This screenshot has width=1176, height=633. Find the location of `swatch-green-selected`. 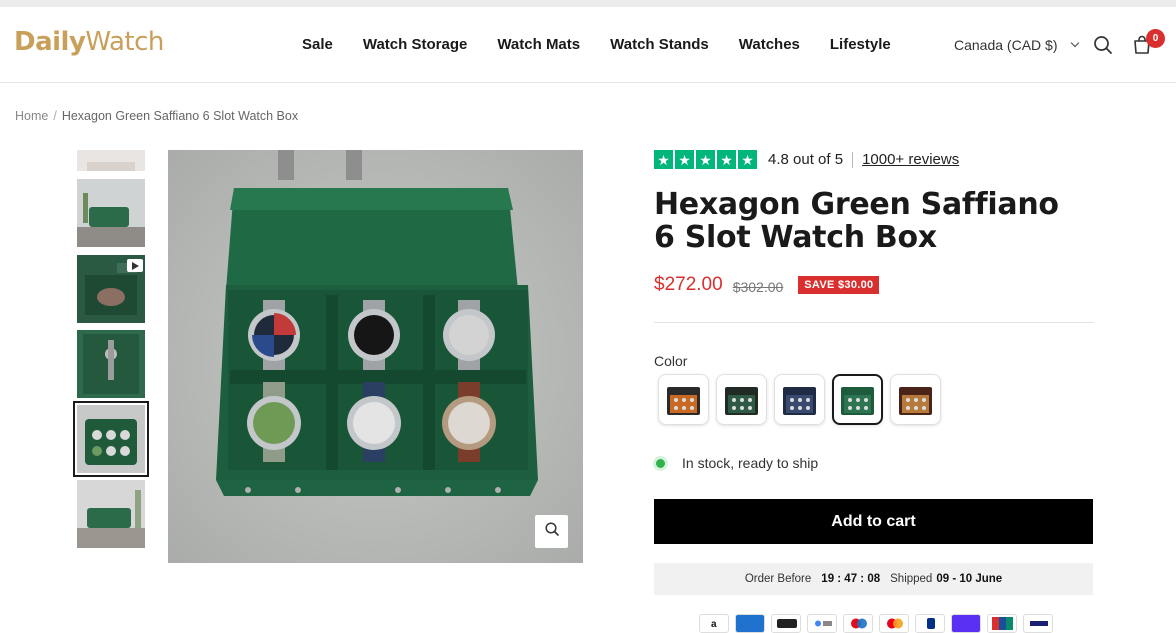

swatch-green-selected is located at coordinates (857, 399).